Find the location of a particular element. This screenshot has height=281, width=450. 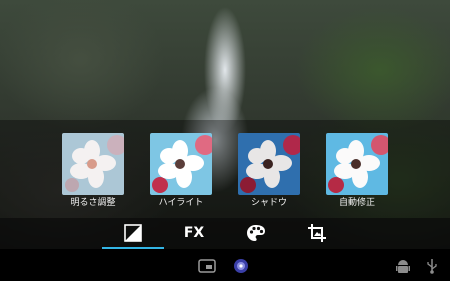

crop-icon is located at coordinates (317, 233).